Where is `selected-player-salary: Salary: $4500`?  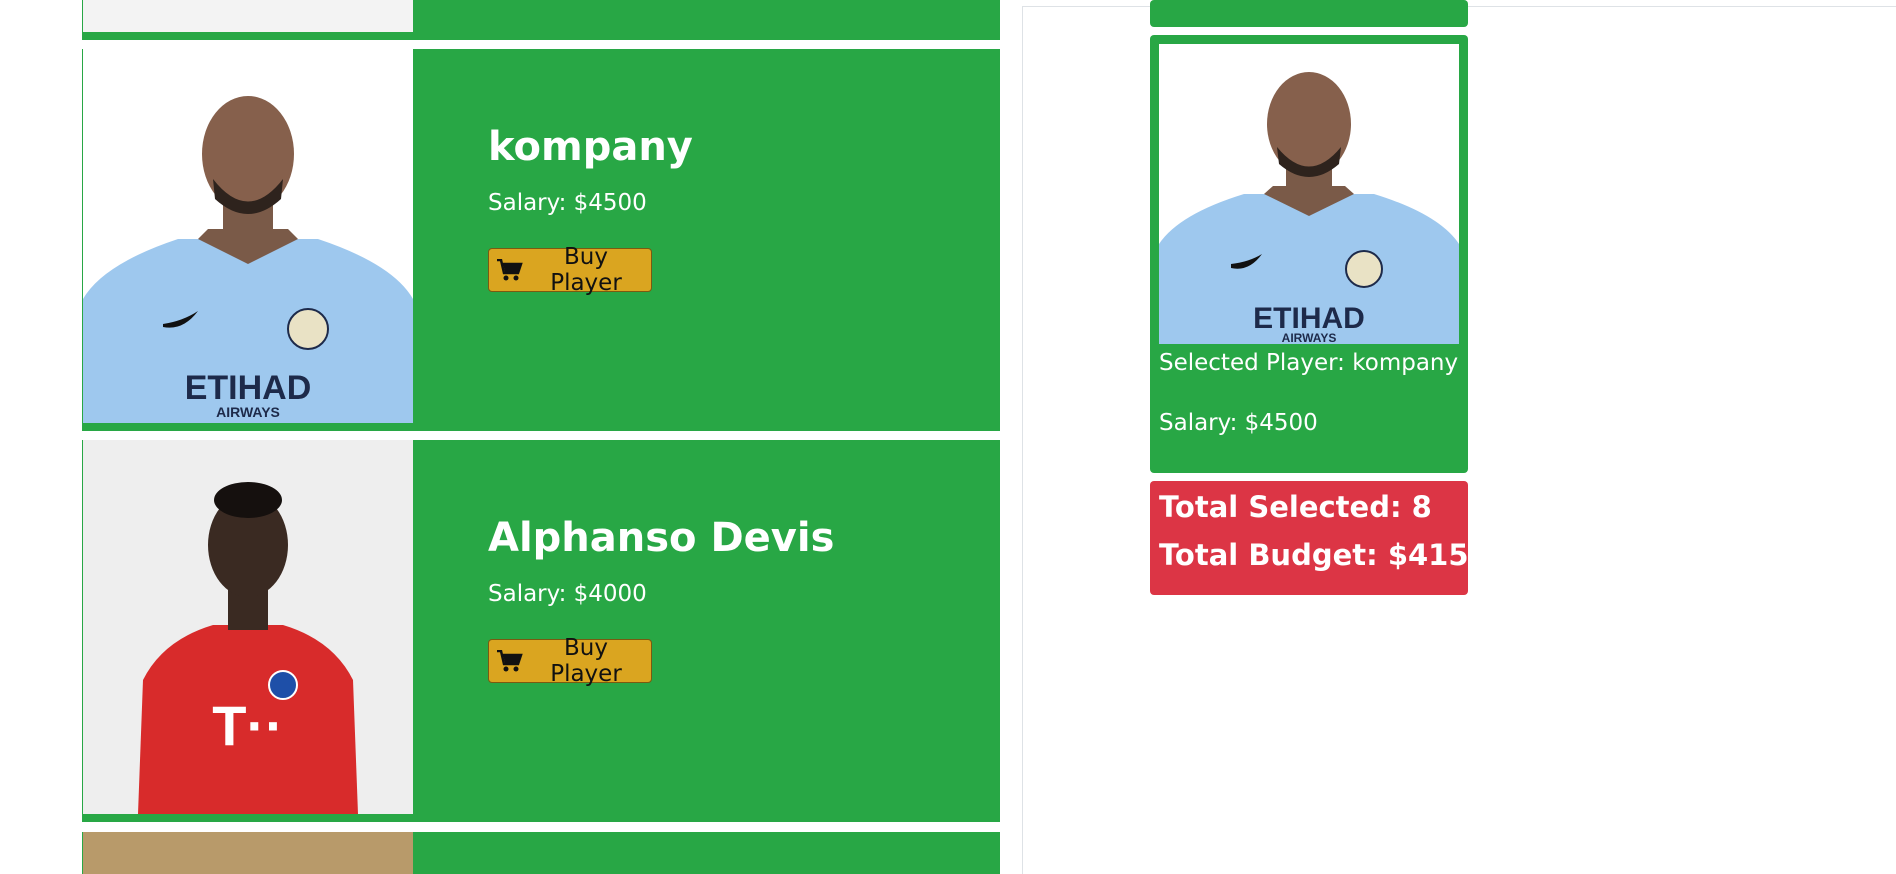 selected-player-salary: Salary: $4500 is located at coordinates (1238, 423).